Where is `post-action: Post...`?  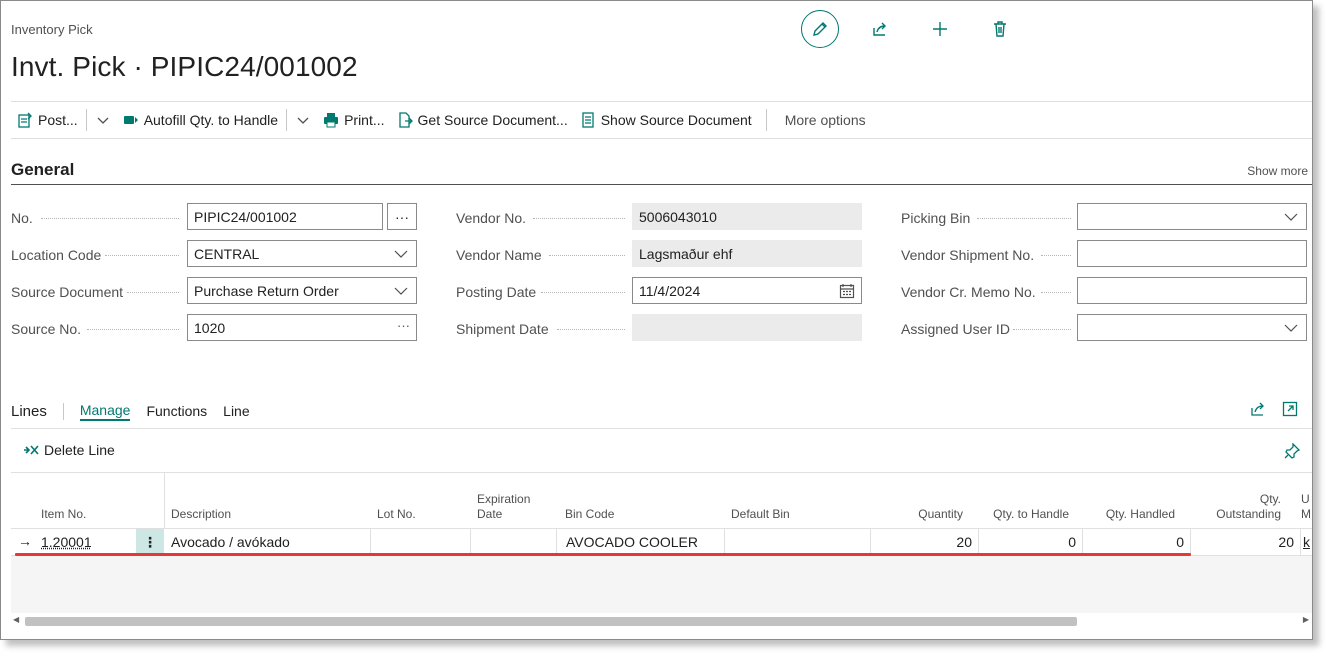
post-action: Post... is located at coordinates (47, 120).